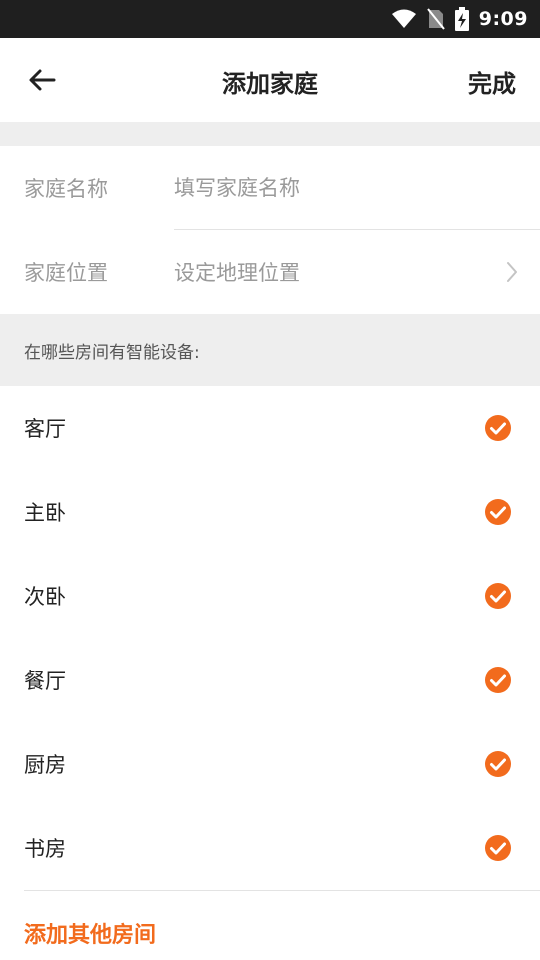 The height and width of the screenshot is (960, 540). Describe the element at coordinates (270, 84) in the screenshot. I see `page-title: 添加家庭` at that location.